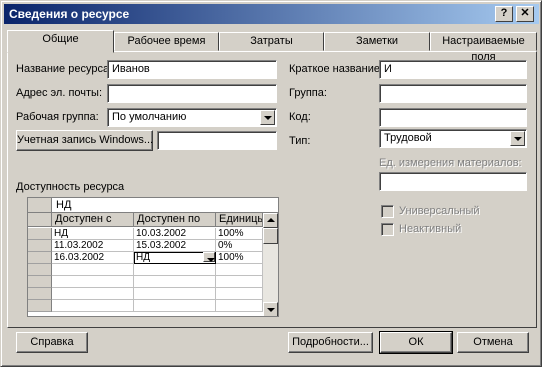 The image size is (542, 367). I want to click on workgroup-value: По умолчанию, so click(149, 117).